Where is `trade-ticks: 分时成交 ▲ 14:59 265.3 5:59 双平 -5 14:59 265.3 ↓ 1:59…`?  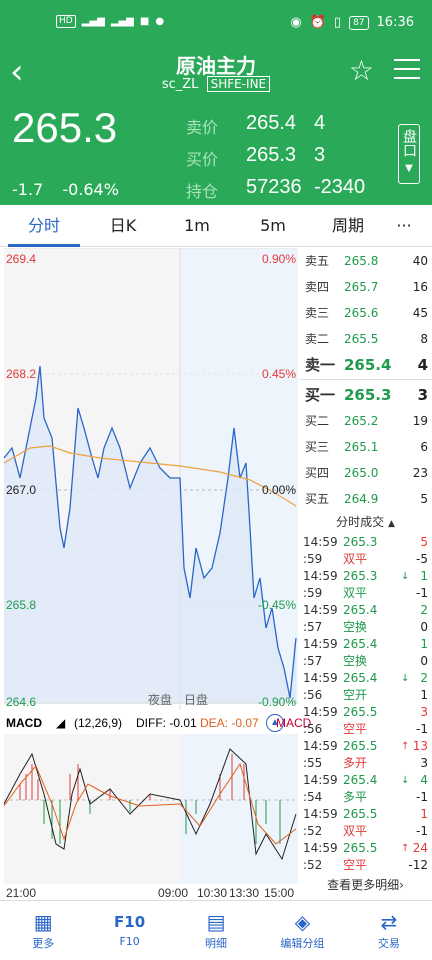
trade-ticks: 分时成交 ▲ 14:59 265.3 5:59 双平 -5 14:59 265.3 ↓ 1:59… is located at coordinates (365, 705).